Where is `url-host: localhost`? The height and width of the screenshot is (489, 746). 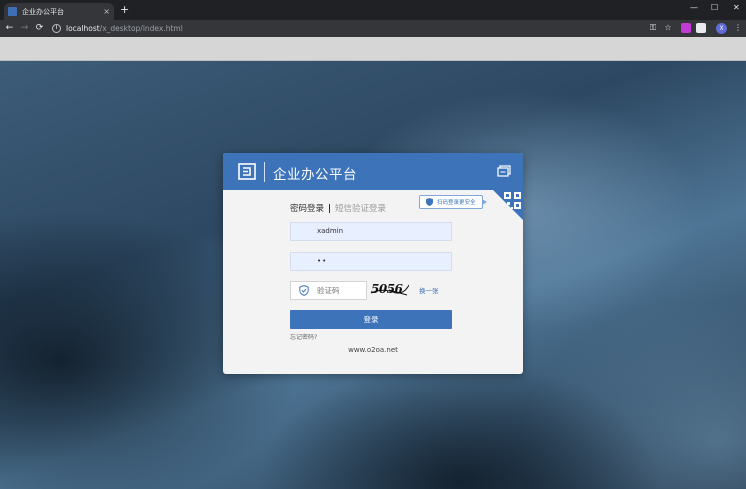 url-host: localhost is located at coordinates (83, 28).